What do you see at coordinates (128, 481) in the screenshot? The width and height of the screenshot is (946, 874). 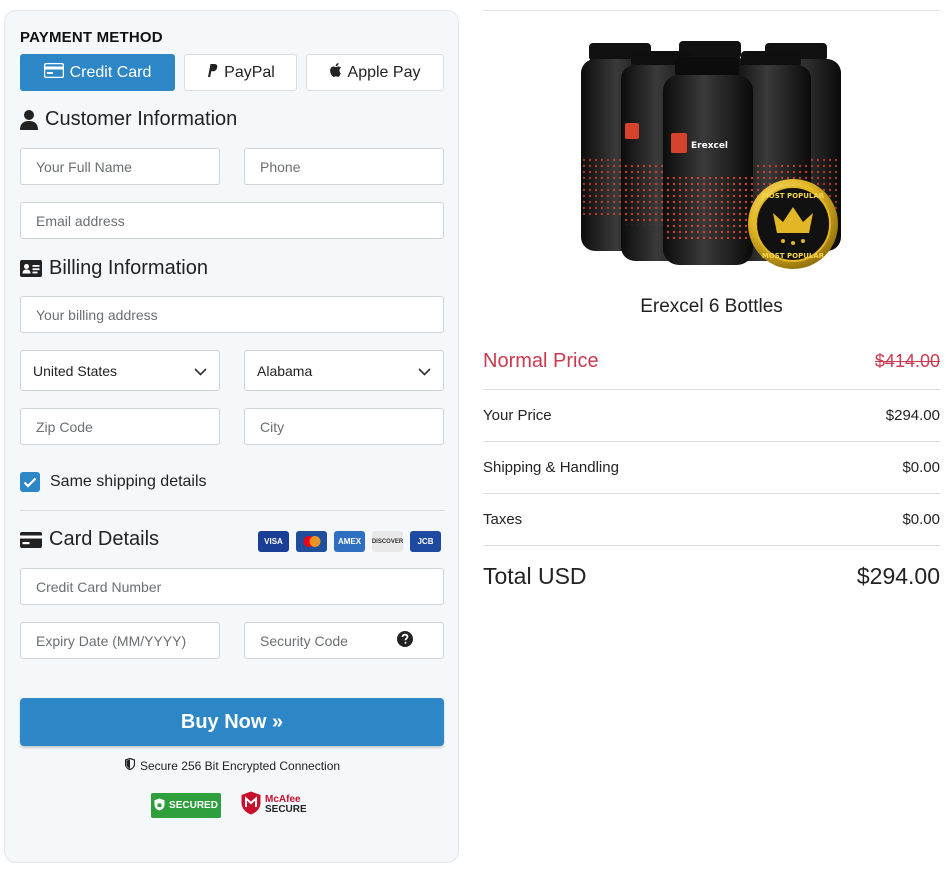 I see `same-shipping-label: Same shipping details` at bounding box center [128, 481].